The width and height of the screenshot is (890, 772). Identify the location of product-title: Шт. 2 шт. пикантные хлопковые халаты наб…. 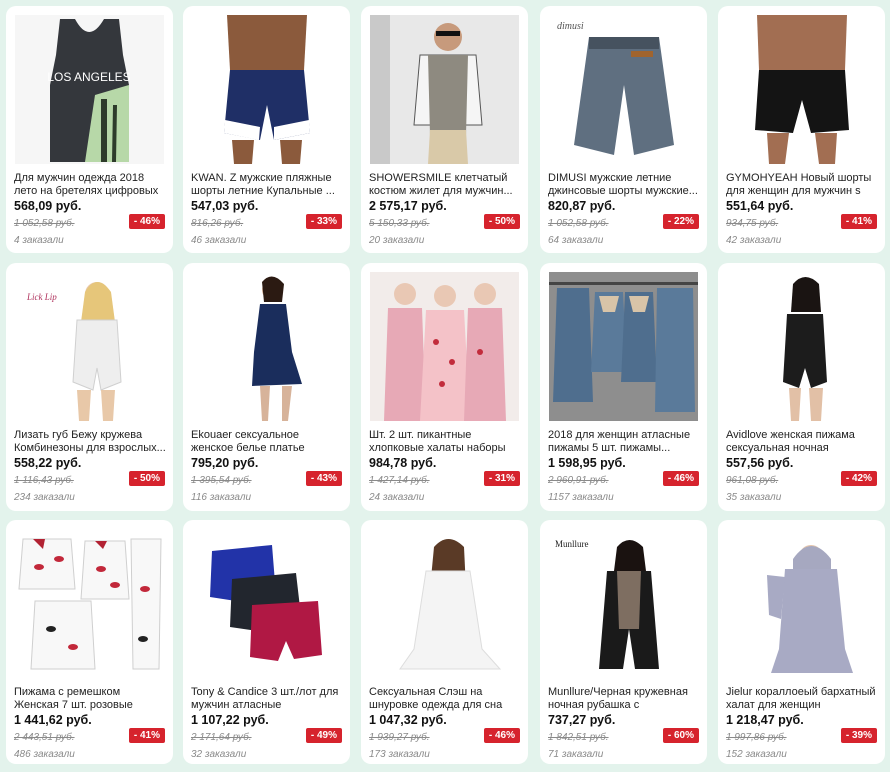
(445, 442).